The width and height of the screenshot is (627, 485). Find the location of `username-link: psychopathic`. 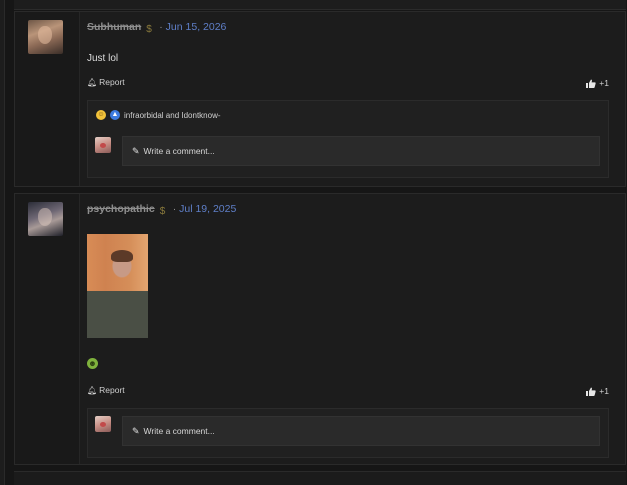

username-link: psychopathic is located at coordinates (121, 209).